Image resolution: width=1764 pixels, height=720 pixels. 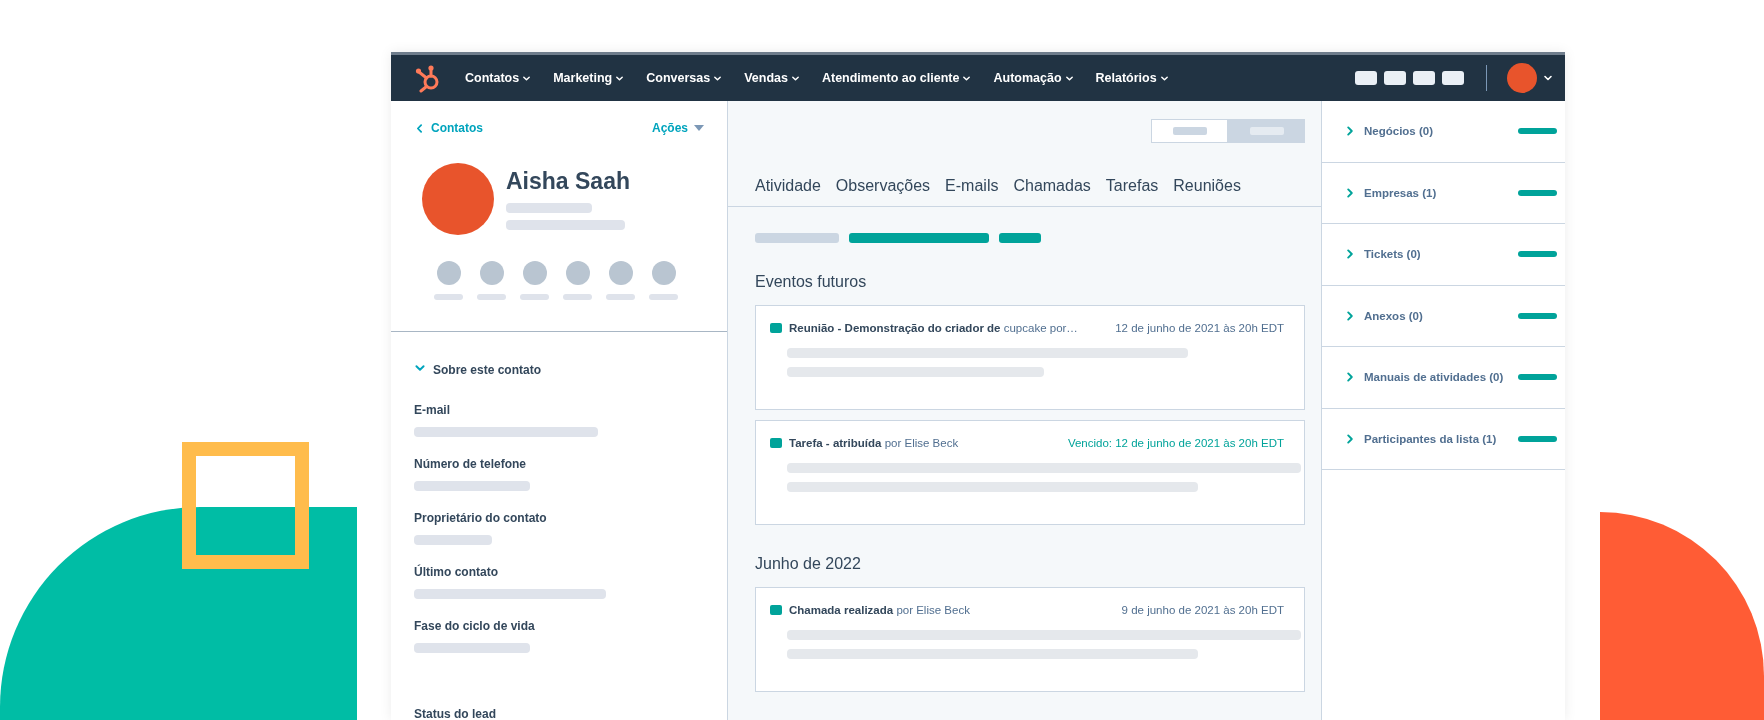 What do you see at coordinates (1033, 78) in the screenshot?
I see `nav-menu-item: Automação` at bounding box center [1033, 78].